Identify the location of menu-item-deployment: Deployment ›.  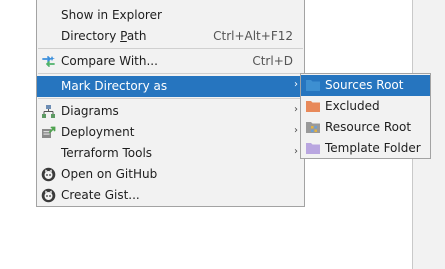
(170, 132).